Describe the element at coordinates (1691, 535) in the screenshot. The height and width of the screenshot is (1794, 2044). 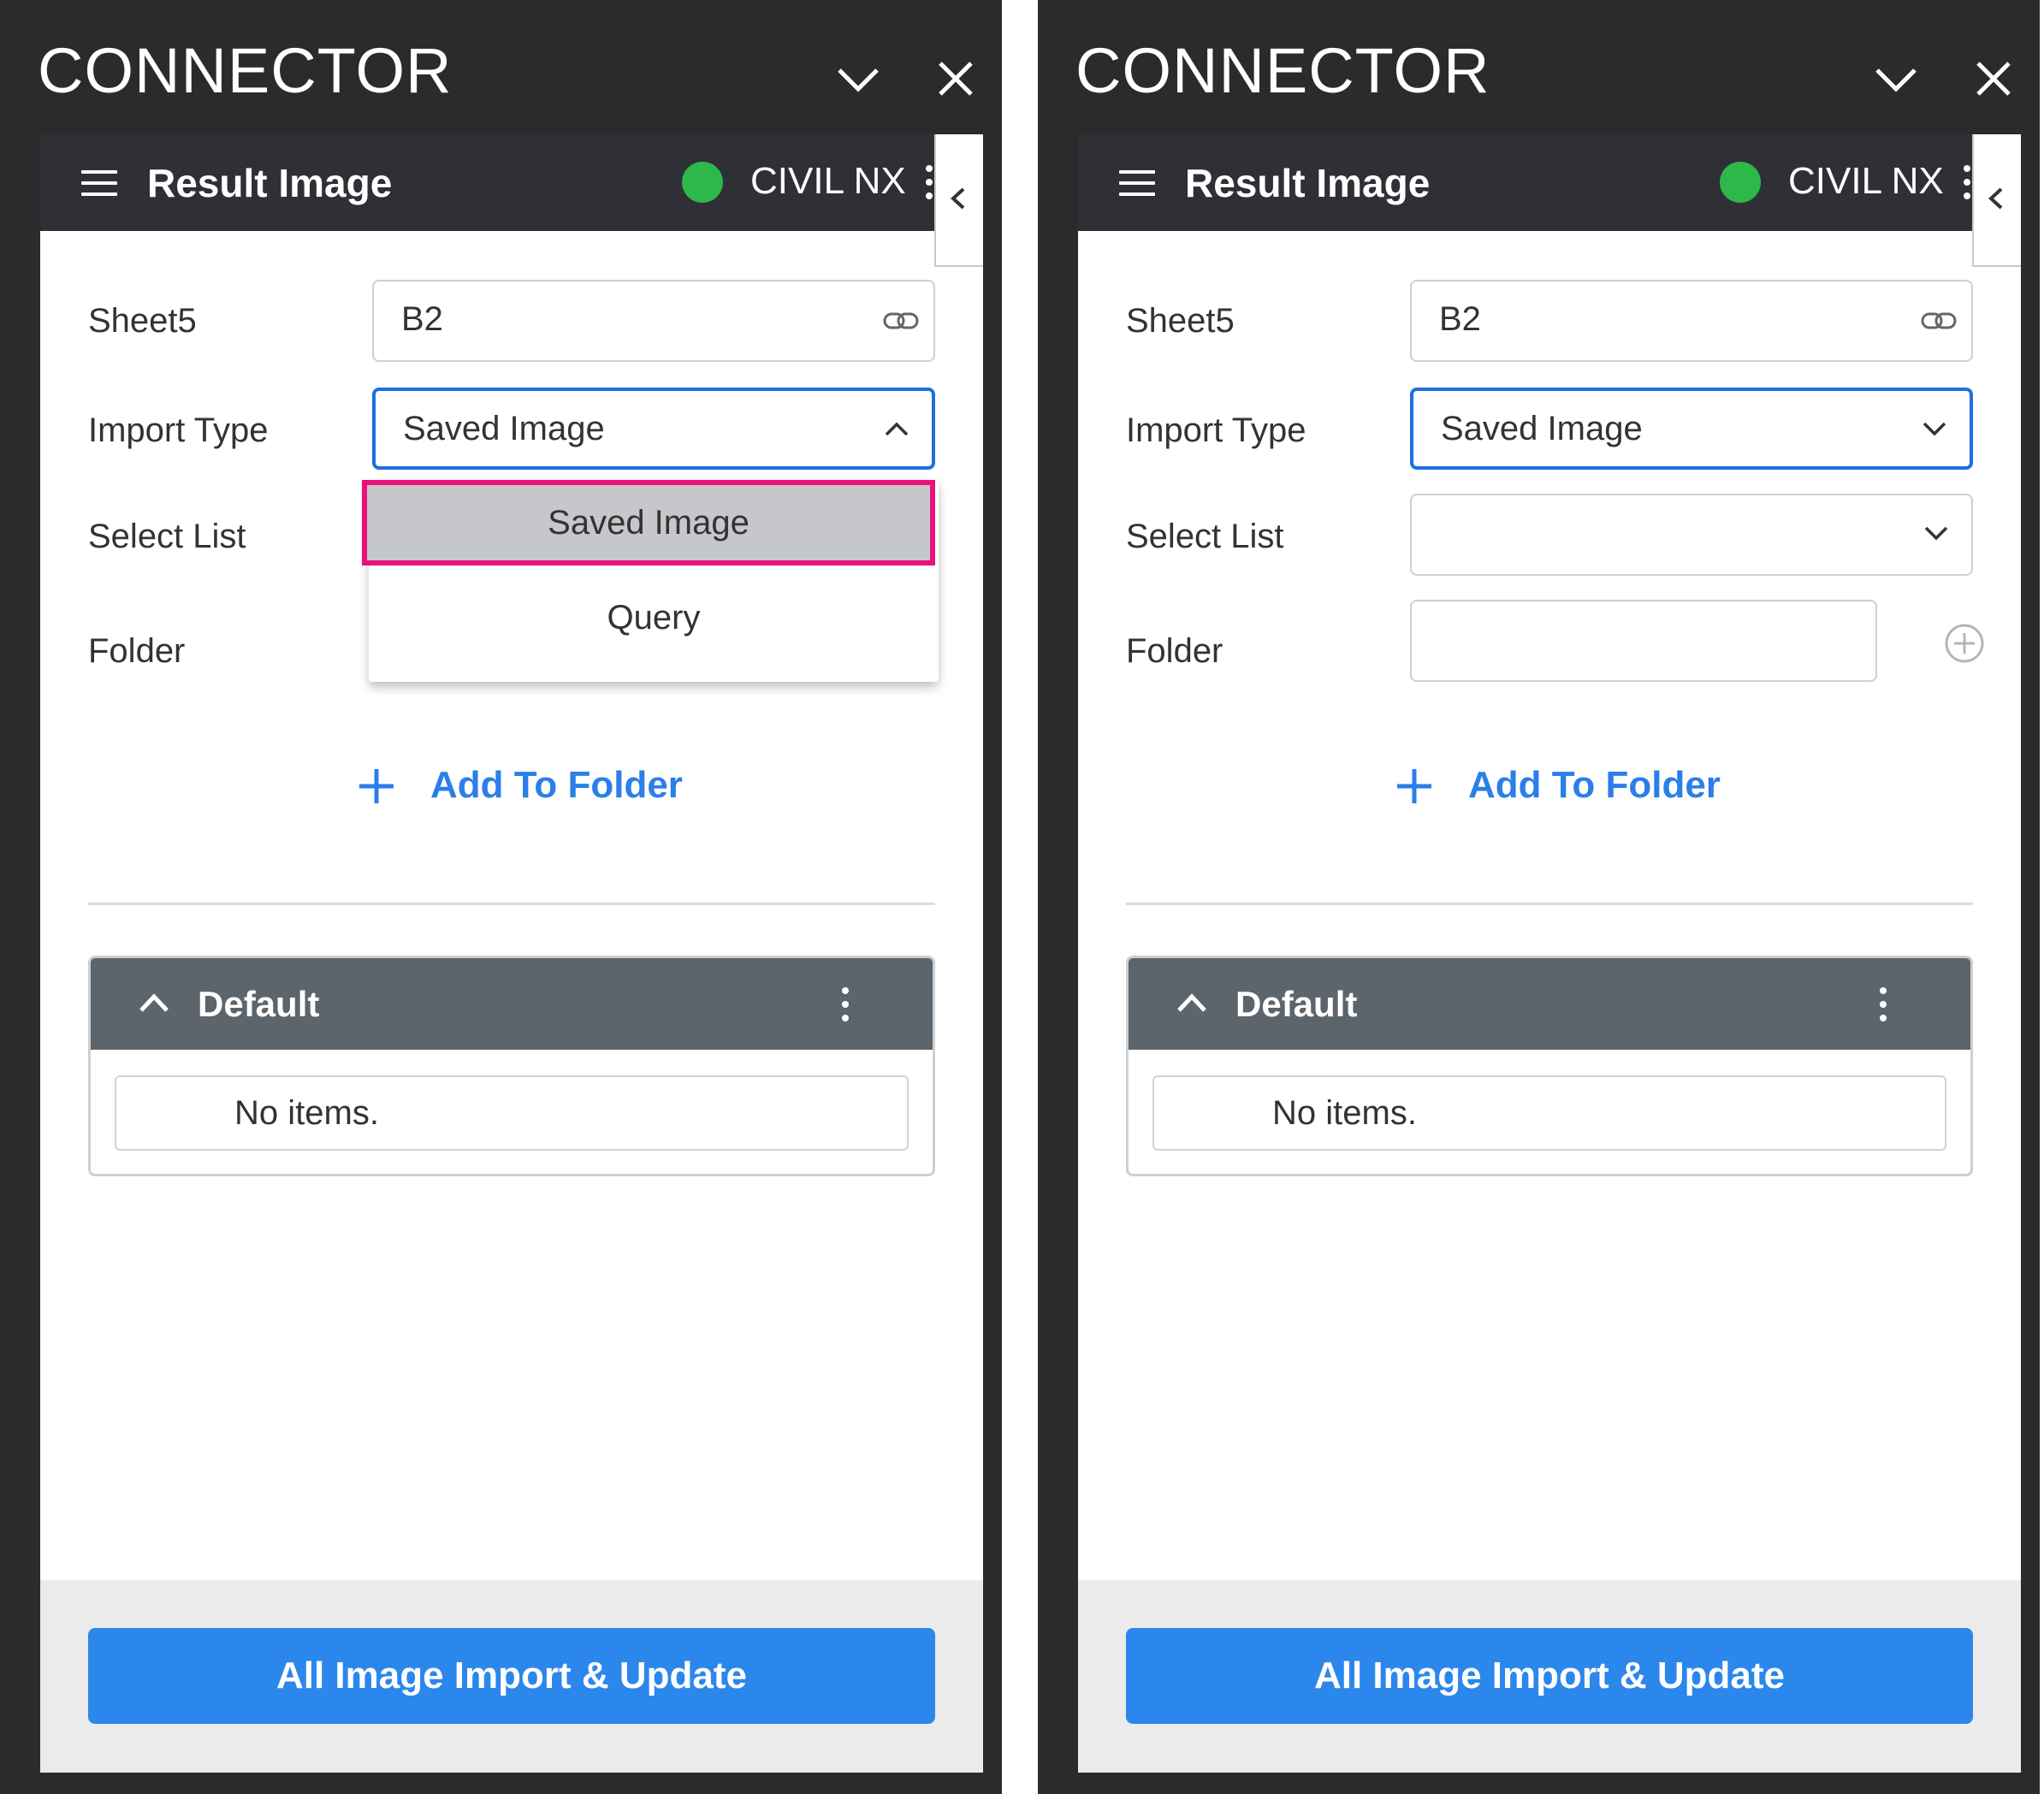
I see `select-list-select` at that location.